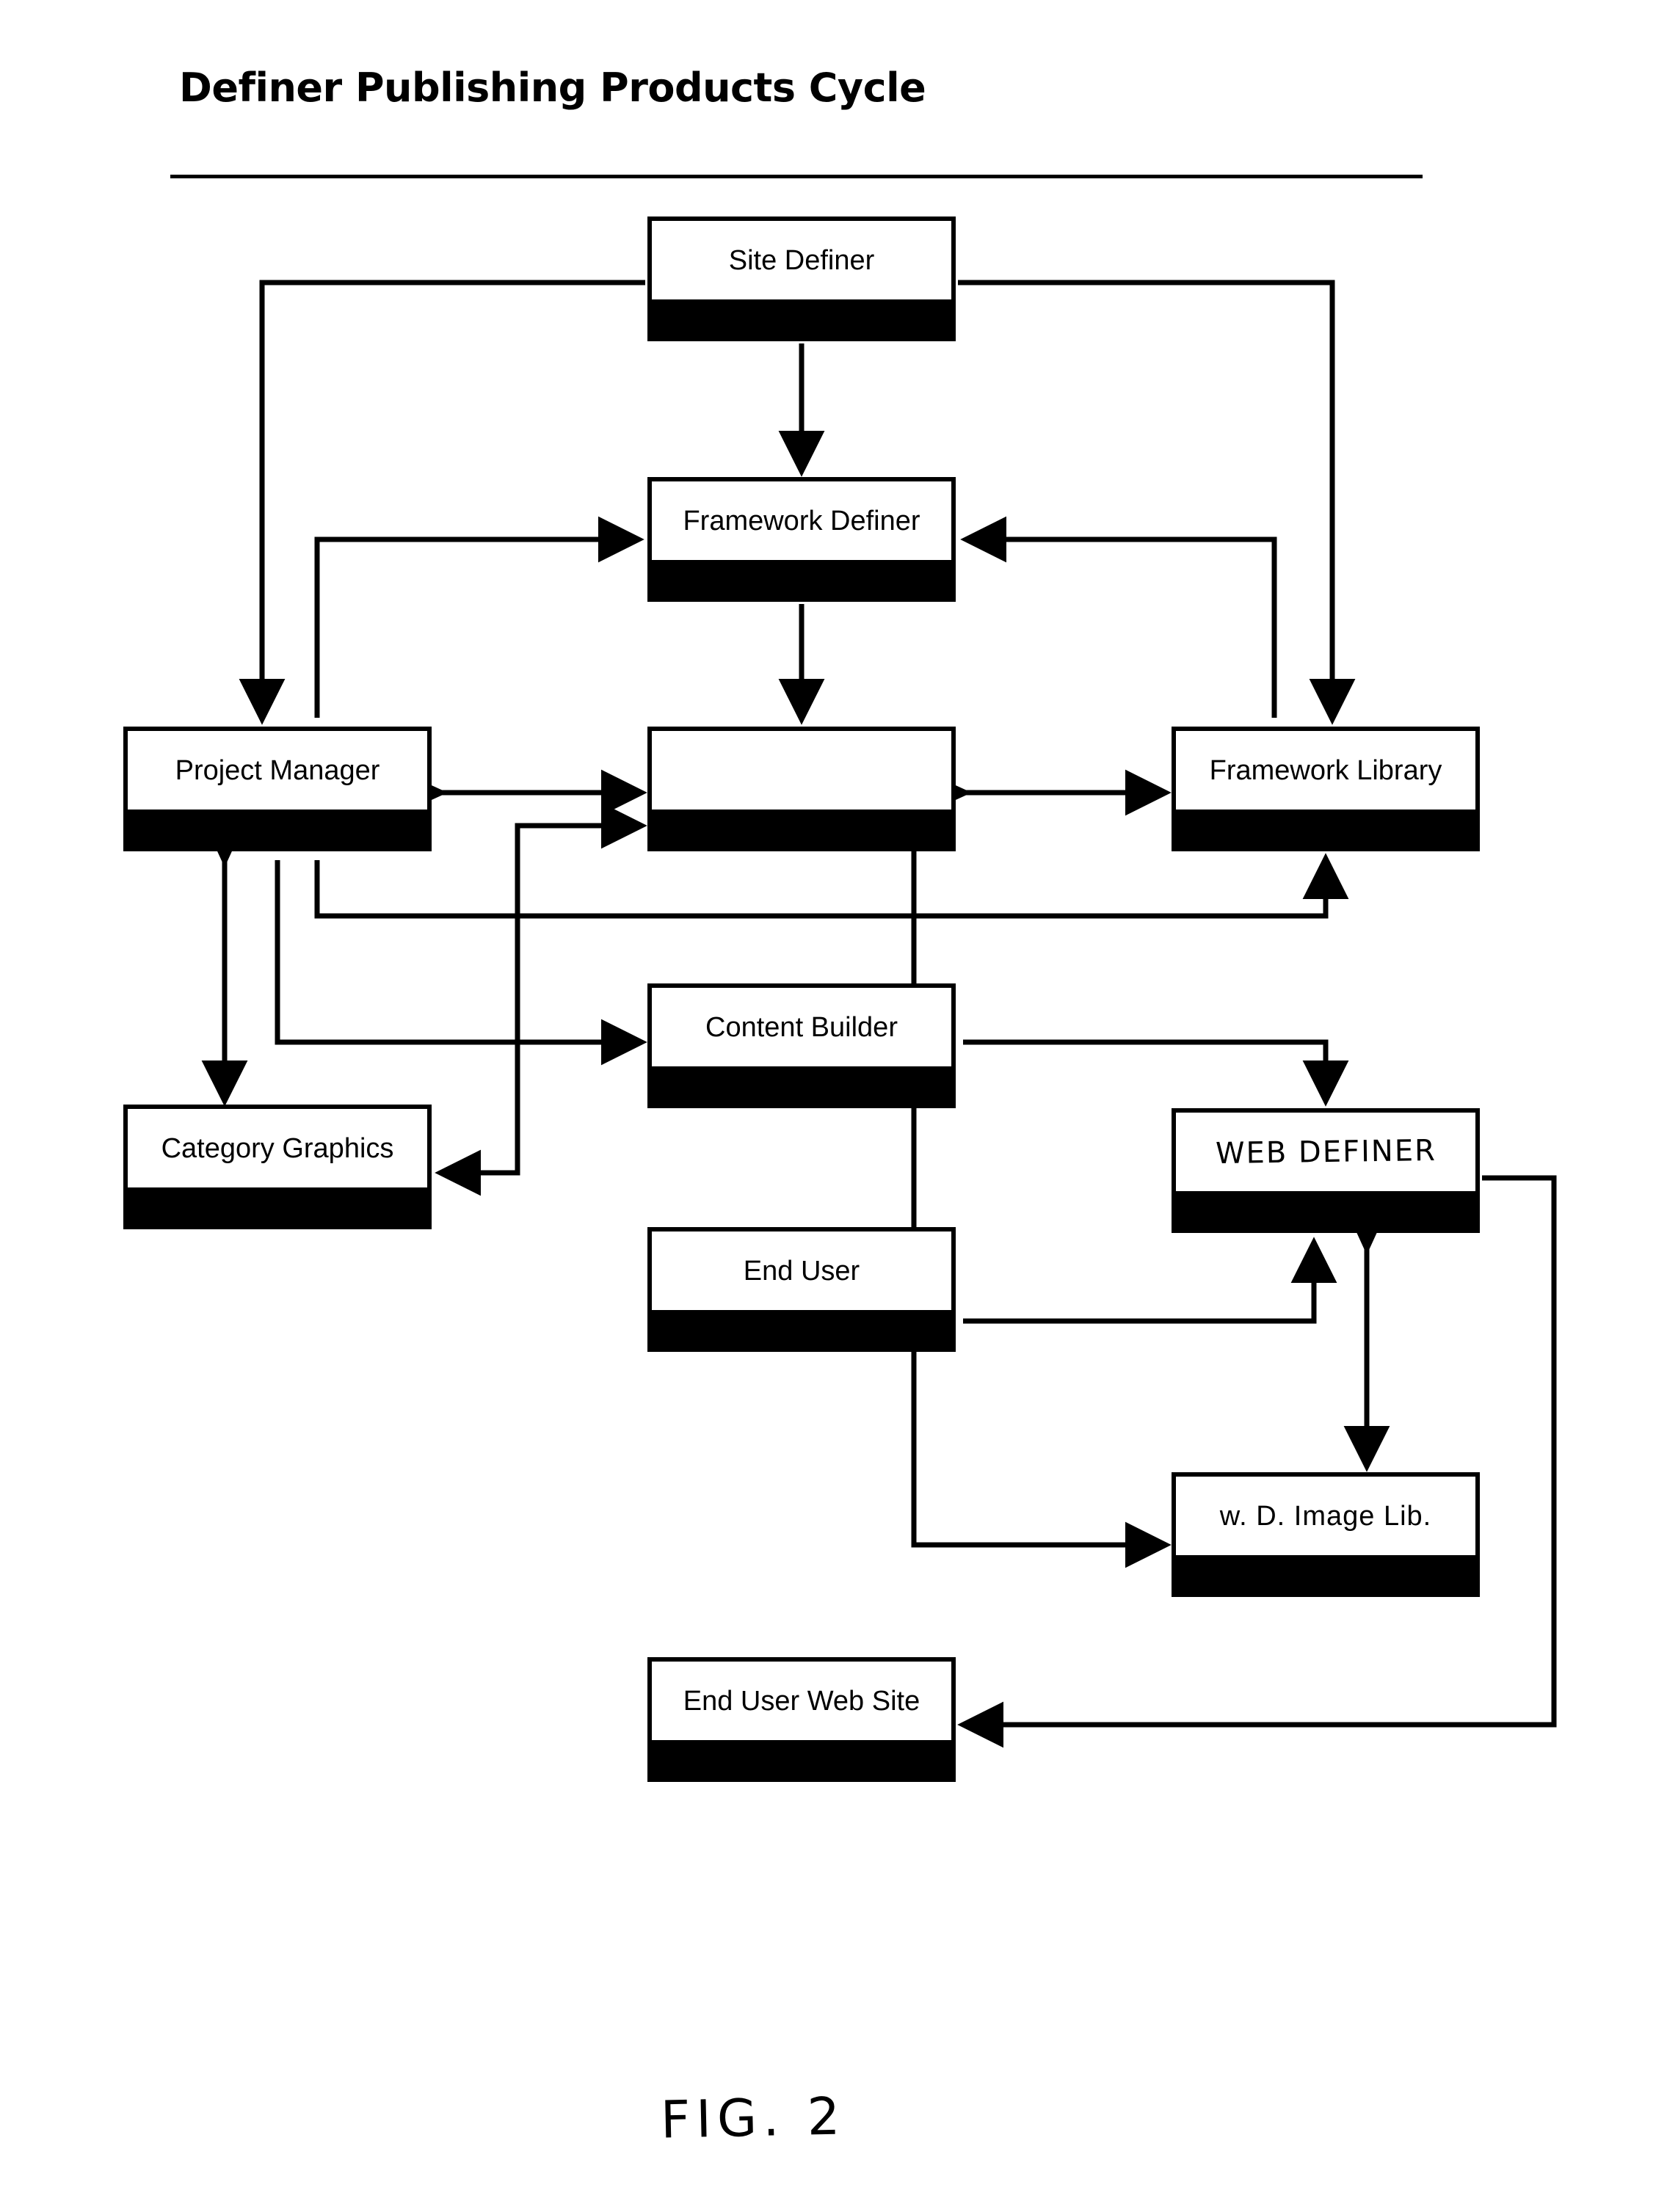 Image resolution: width=1667 pixels, height=2212 pixels. What do you see at coordinates (277, 1206) in the screenshot?
I see `node-category-graphics-bar` at bounding box center [277, 1206].